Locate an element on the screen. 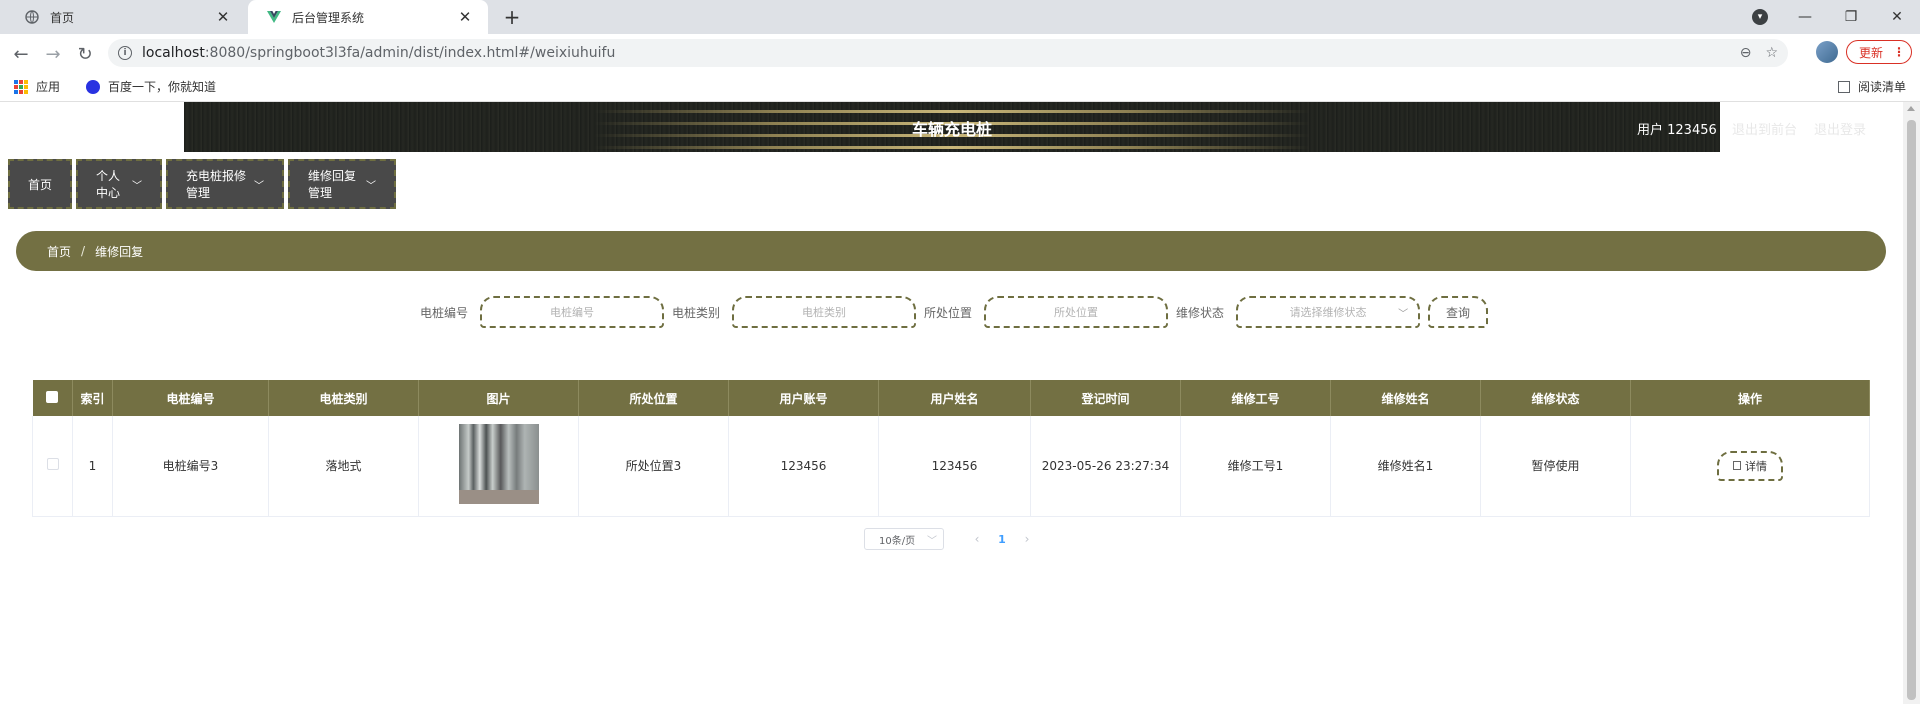 Image resolution: width=1920 pixels, height=704 pixels. col-status: 维修状态 is located at coordinates (1555, 398).